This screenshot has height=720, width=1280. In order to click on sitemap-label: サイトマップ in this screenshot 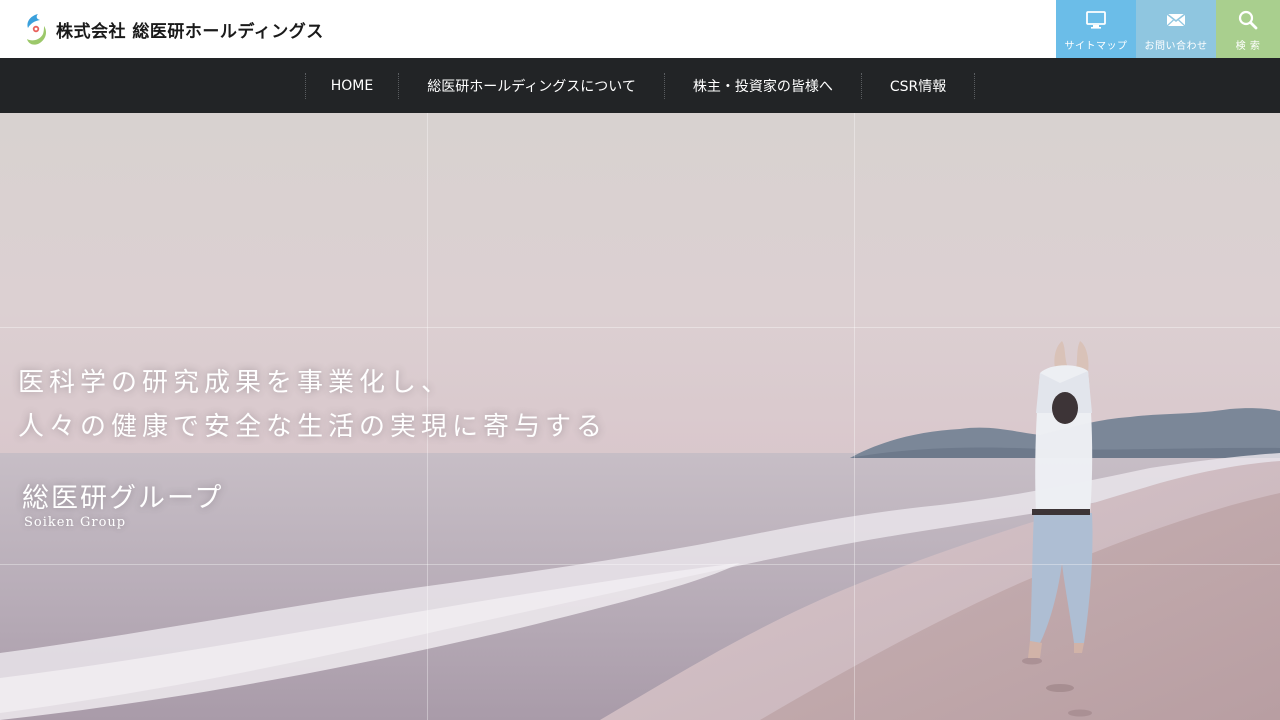, I will do `click(1096, 46)`.